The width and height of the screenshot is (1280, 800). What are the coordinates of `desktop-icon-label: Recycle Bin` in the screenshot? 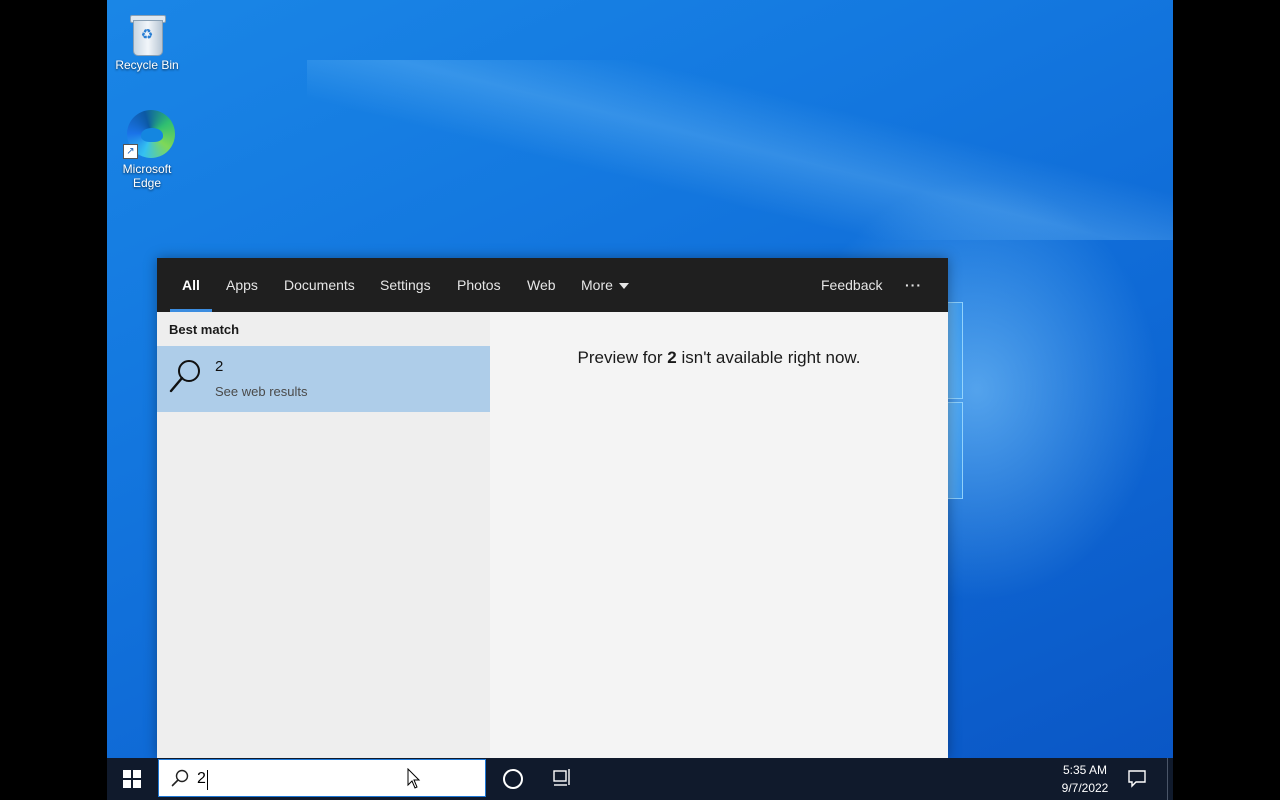 It's located at (147, 65).